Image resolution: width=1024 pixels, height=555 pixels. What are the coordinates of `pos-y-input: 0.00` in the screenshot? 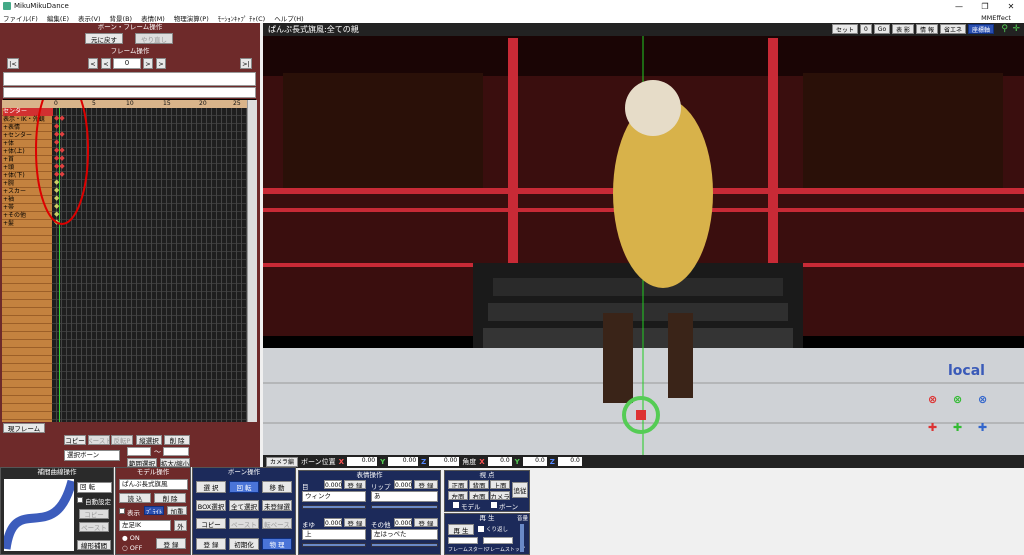 It's located at (403, 461).